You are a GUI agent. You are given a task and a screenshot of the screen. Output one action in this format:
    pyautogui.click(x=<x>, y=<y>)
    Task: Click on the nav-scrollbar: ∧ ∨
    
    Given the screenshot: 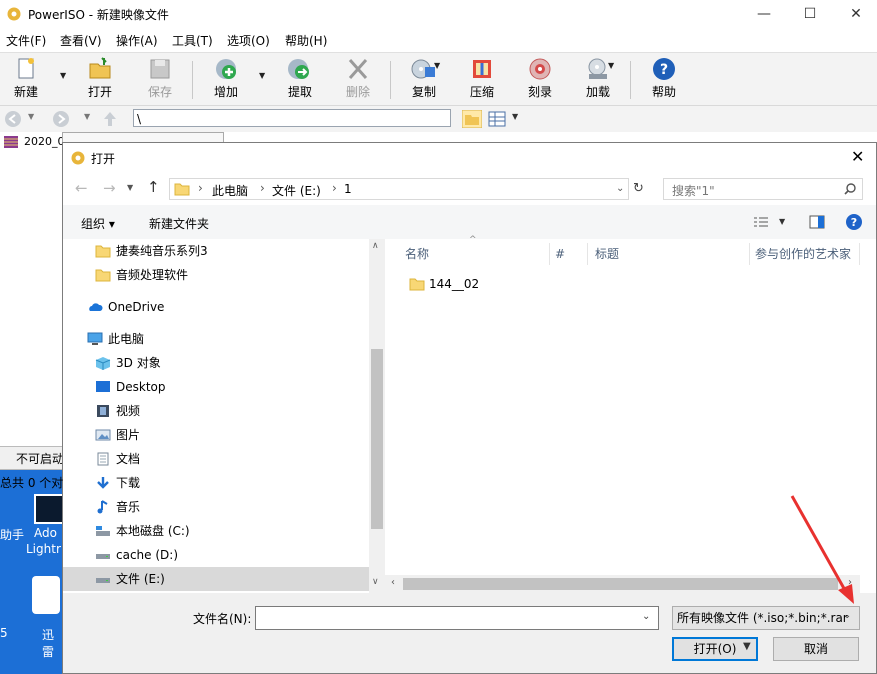 What is the action you would take?
    pyautogui.click(x=377, y=416)
    